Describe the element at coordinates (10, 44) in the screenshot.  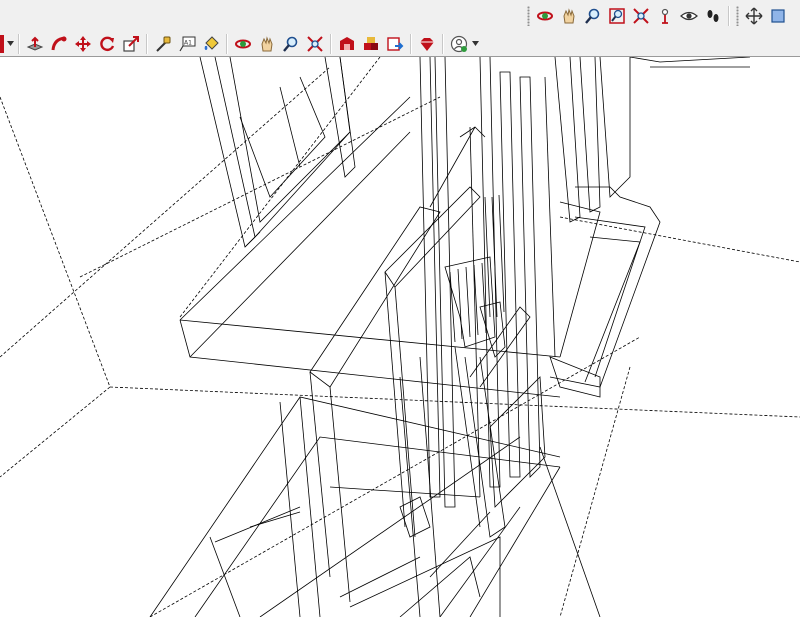
I see `toolbar-dropdown-arrow` at that location.